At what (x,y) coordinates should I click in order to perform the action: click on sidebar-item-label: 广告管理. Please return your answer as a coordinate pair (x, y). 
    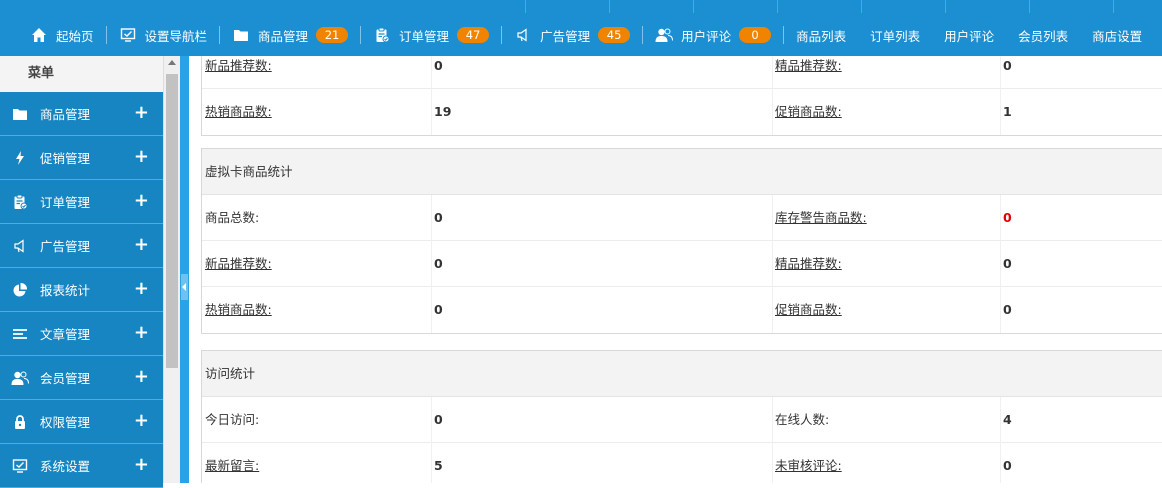
    Looking at the image, I should click on (65, 246).